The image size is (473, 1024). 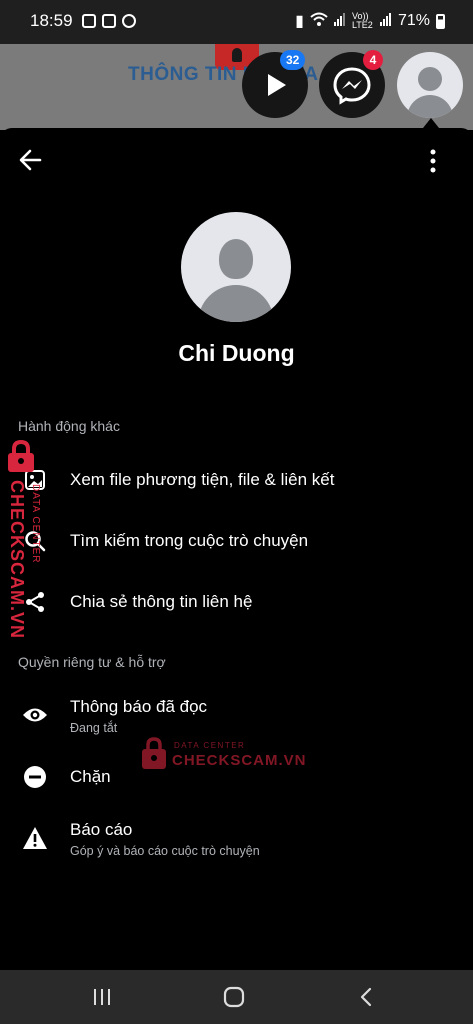 I want to click on menu-item-label: Chặn, so click(x=90, y=776).